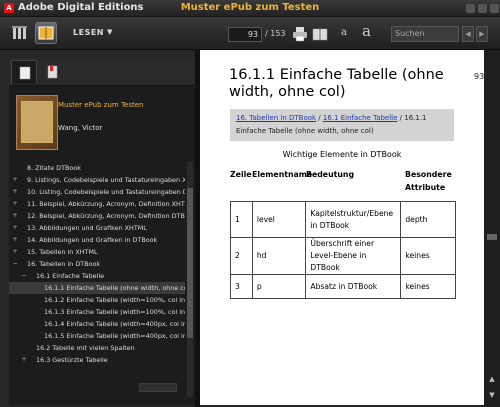 The height and width of the screenshot is (407, 500). I want to click on toc-item: +16.3 Gestürzte Tabelle, so click(97, 360).